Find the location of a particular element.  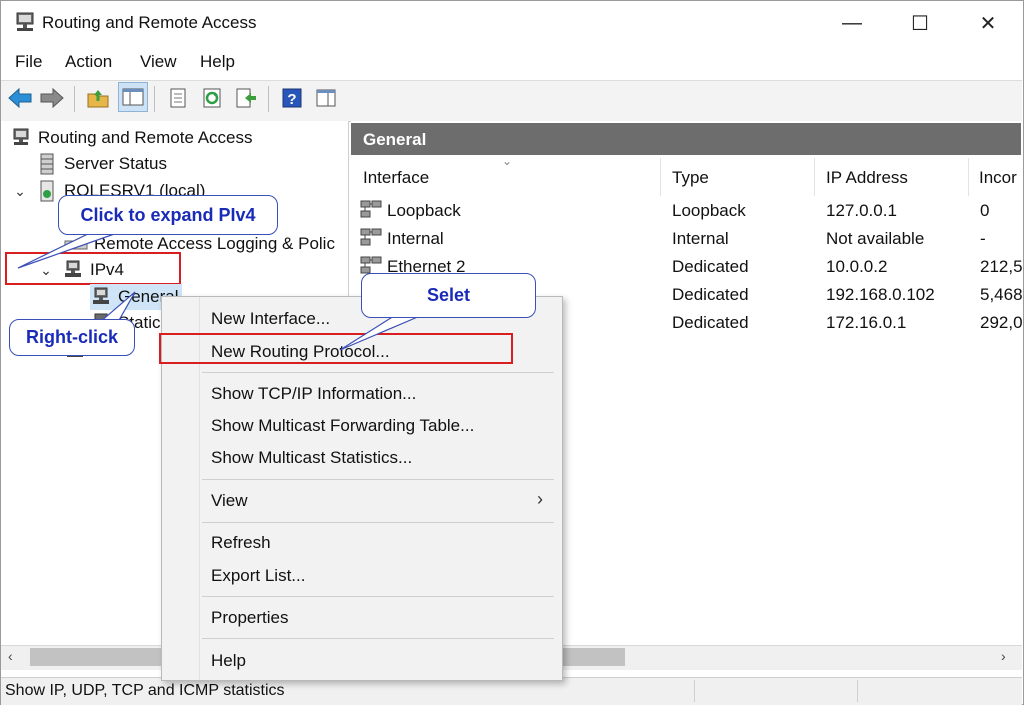

right-click-callout-pointer is located at coordinates (117, 307).